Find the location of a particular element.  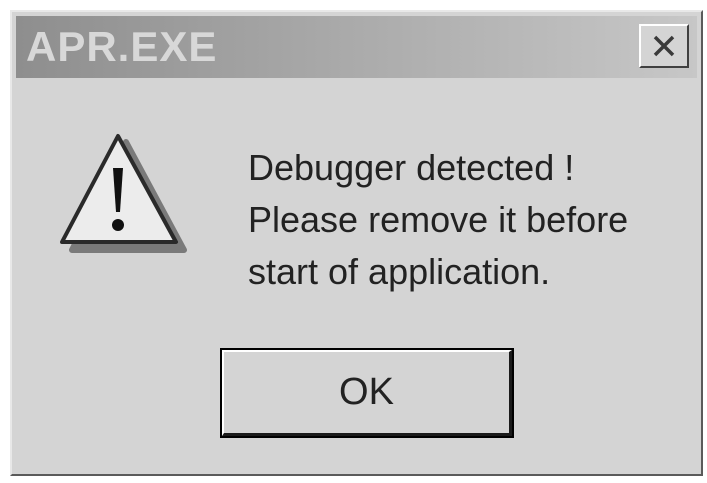

message-line: Debugger detected ! is located at coordinates (411, 167).